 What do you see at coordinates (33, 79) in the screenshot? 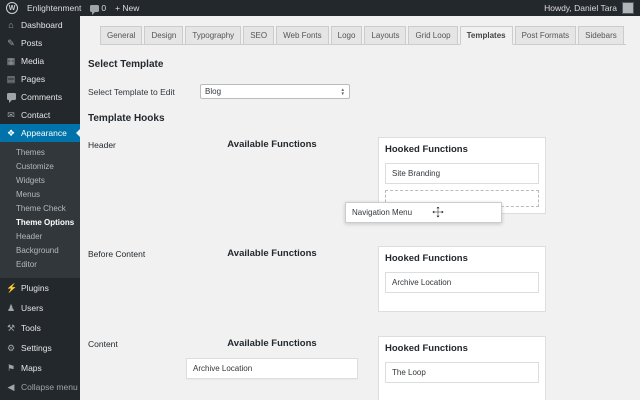
I see `sidebar-item-label: Pages` at bounding box center [33, 79].